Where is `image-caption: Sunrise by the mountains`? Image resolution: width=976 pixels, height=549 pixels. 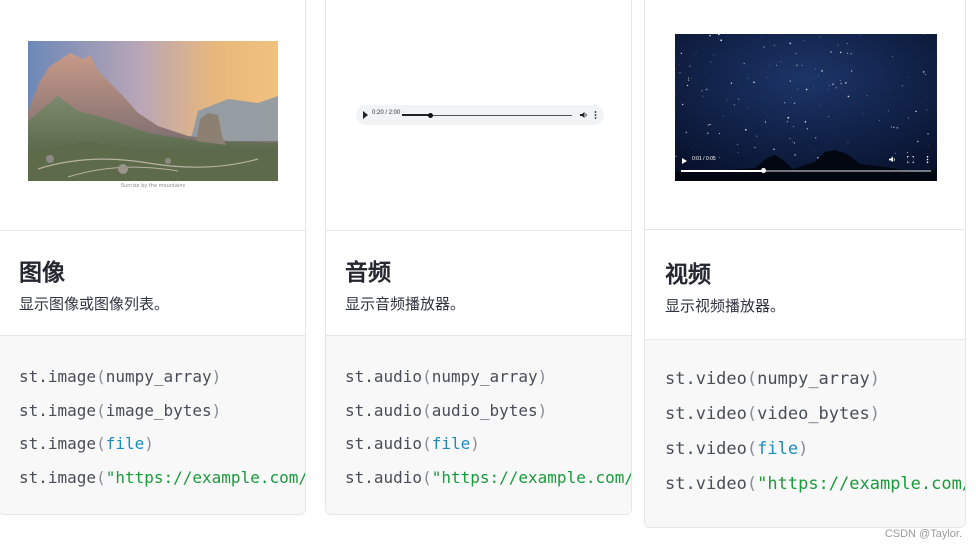 image-caption: Sunrise by the mountains is located at coordinates (153, 186).